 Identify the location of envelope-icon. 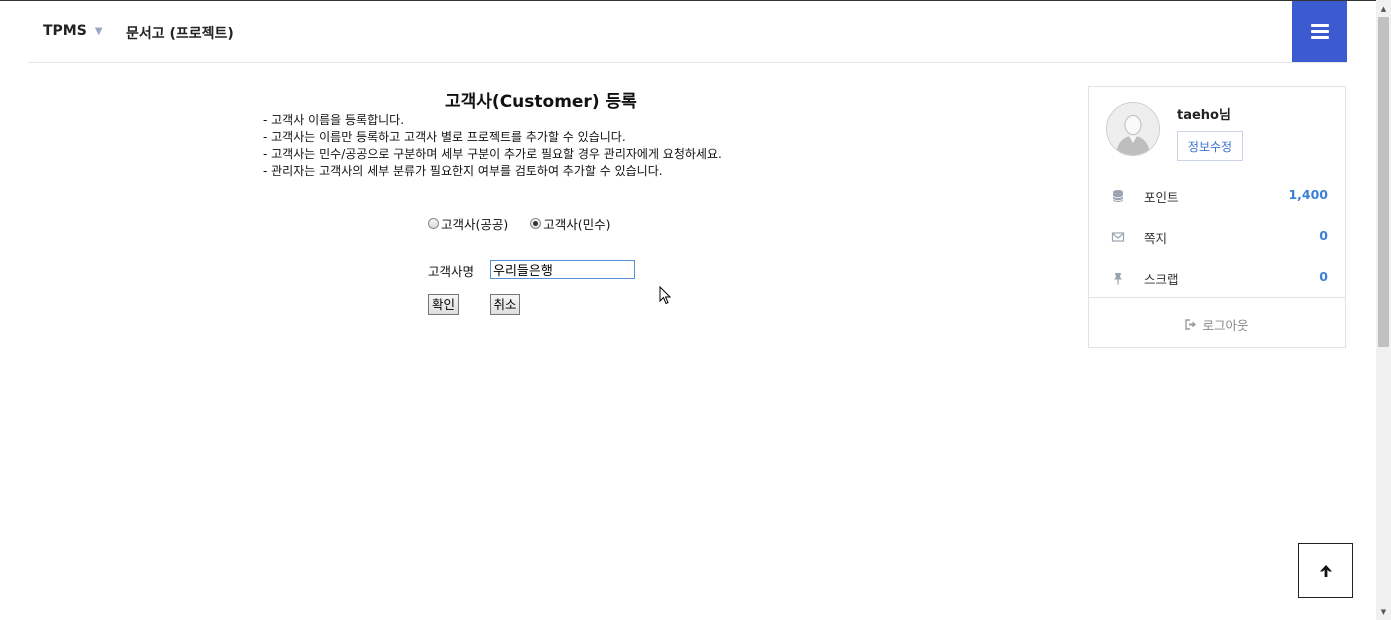
(1118, 237).